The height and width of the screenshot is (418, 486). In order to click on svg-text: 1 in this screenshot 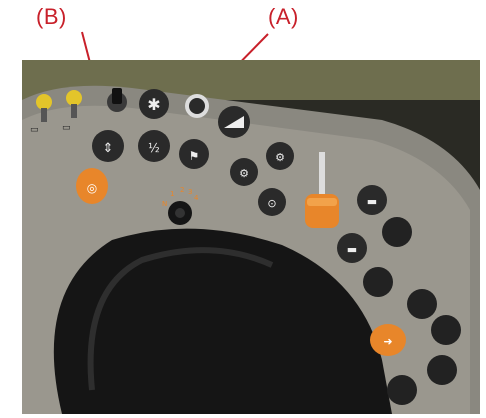, I will do `click(172, 194)`.